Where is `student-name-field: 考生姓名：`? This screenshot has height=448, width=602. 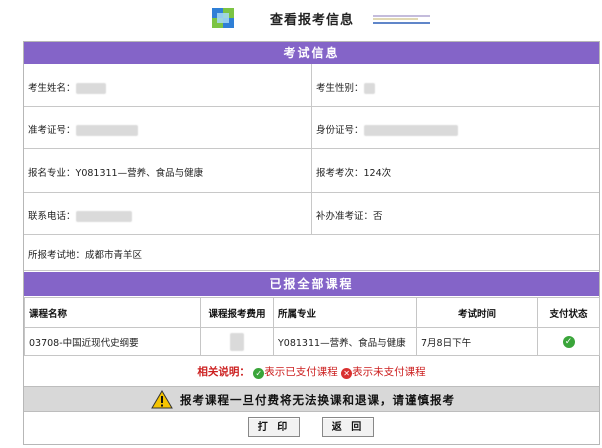 student-name-field: 考生姓名： is located at coordinates (67, 87).